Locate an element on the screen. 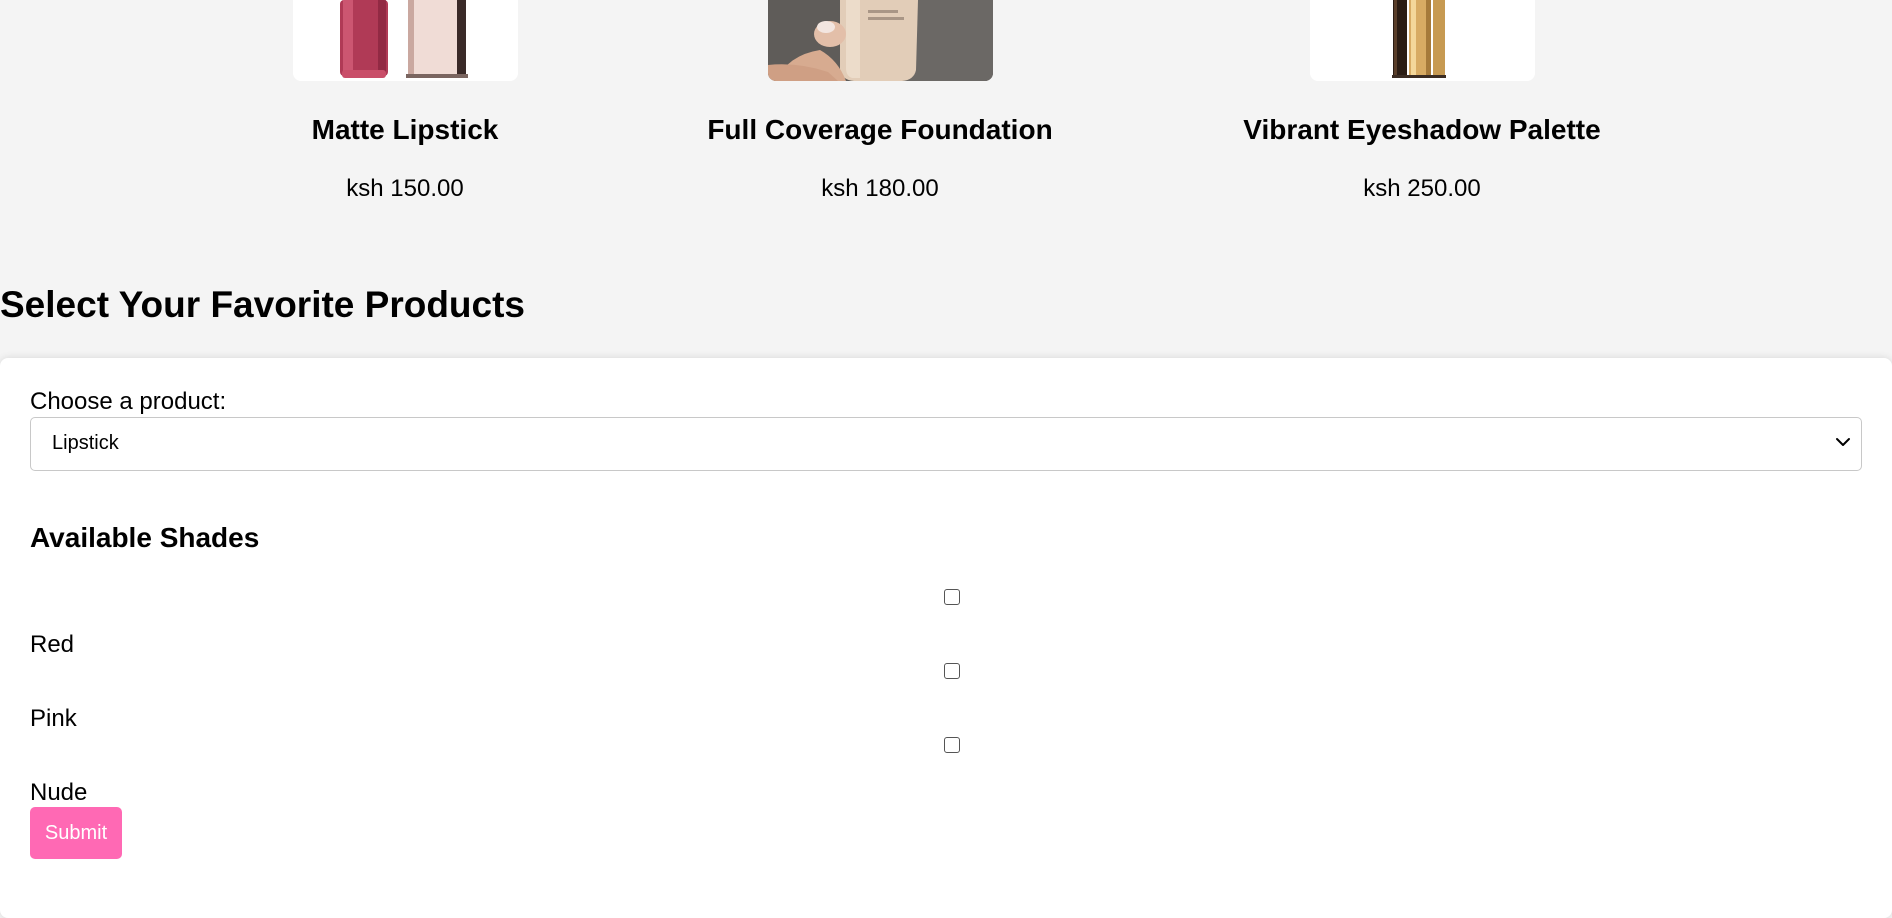 The height and width of the screenshot is (918, 1892). product-name: Full Coverage Foundation is located at coordinates (880, 129).